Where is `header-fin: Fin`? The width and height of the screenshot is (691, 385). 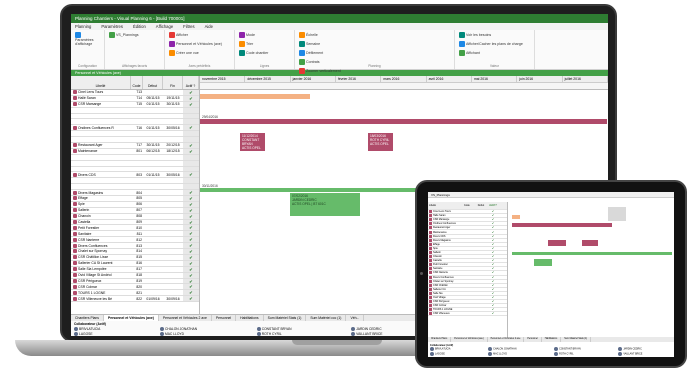
header-fin: Fin is located at coordinates (173, 82).